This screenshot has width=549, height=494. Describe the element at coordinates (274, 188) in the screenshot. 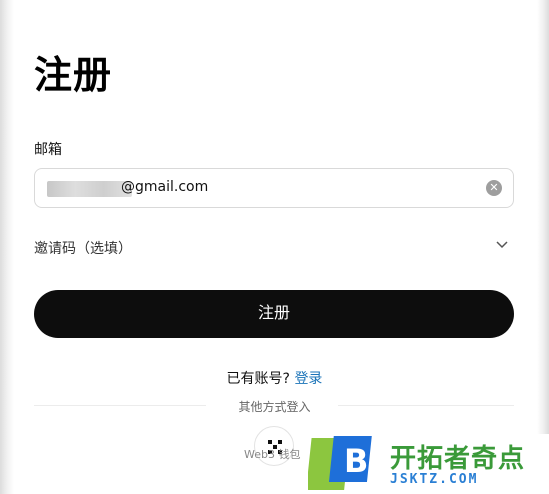

I see `email-field: @gmail.com ✕` at that location.